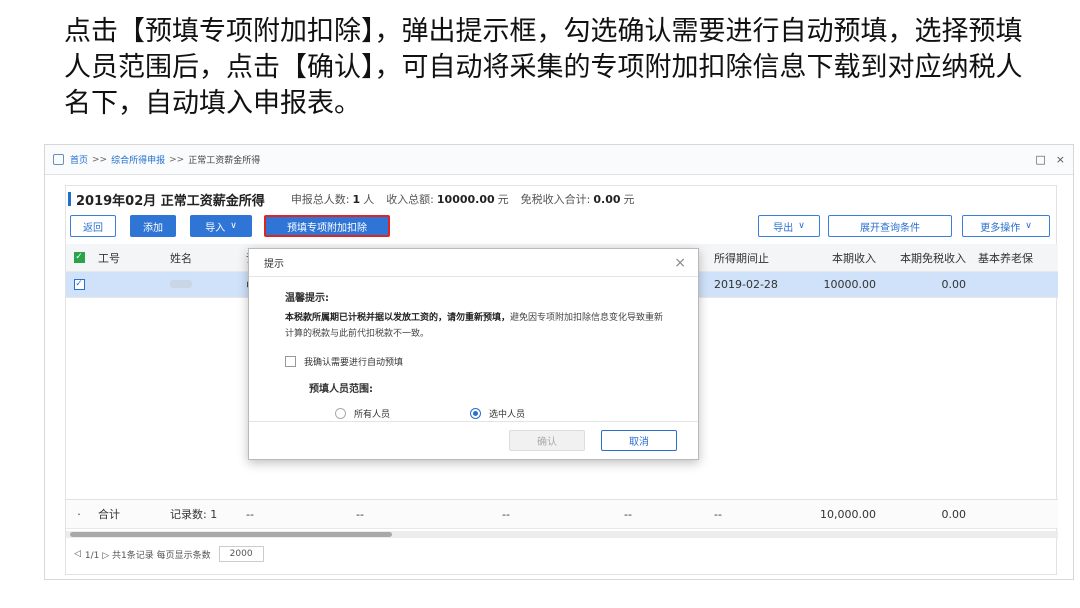 The height and width of the screenshot is (608, 1080). What do you see at coordinates (465, 199) in the screenshot?
I see `income-value: 10000.00` at bounding box center [465, 199].